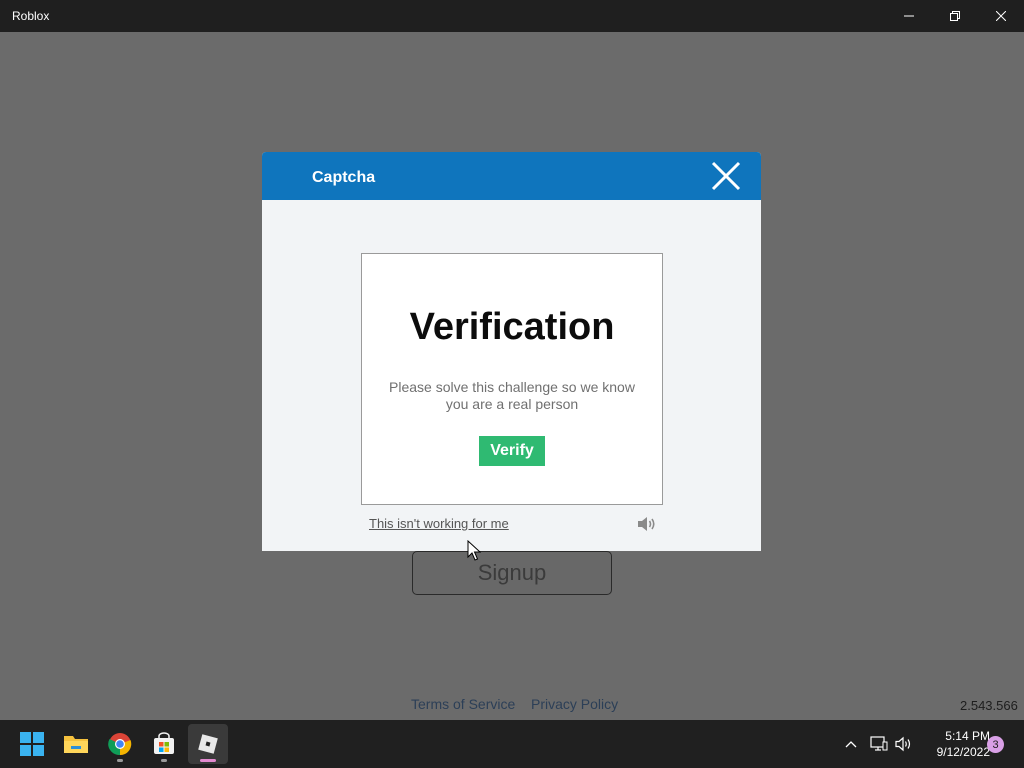 The width and height of the screenshot is (1024, 768). I want to click on speaker-icon, so click(646, 524).